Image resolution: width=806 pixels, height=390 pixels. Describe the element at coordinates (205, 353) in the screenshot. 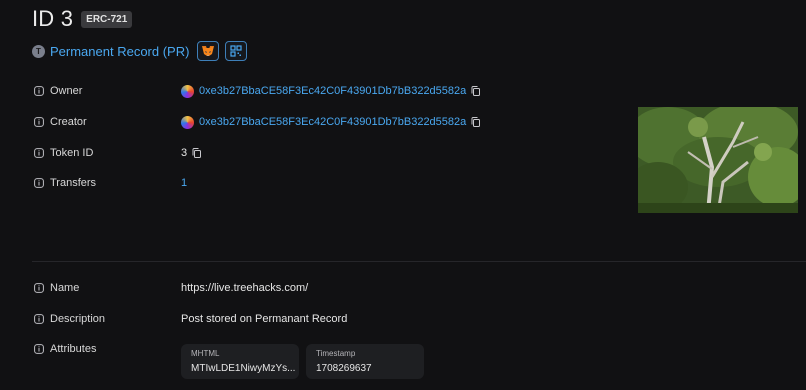

I see `attribute-key: MHTML` at that location.